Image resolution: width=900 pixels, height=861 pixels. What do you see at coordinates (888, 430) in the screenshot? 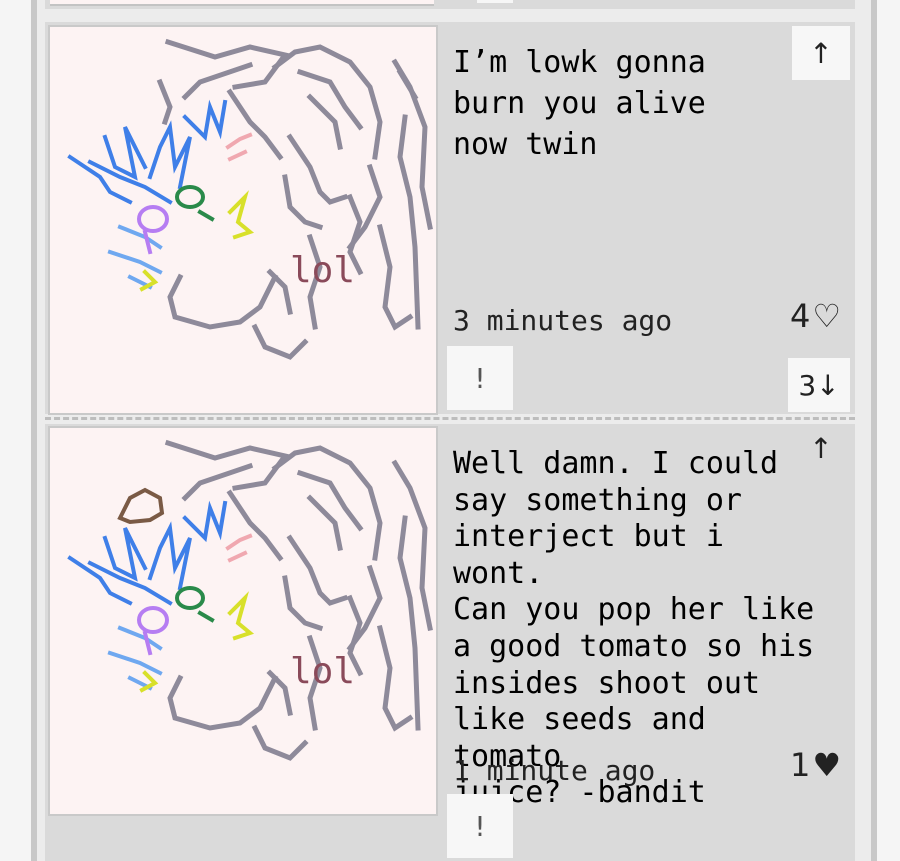
I see `right-gutter` at bounding box center [888, 430].